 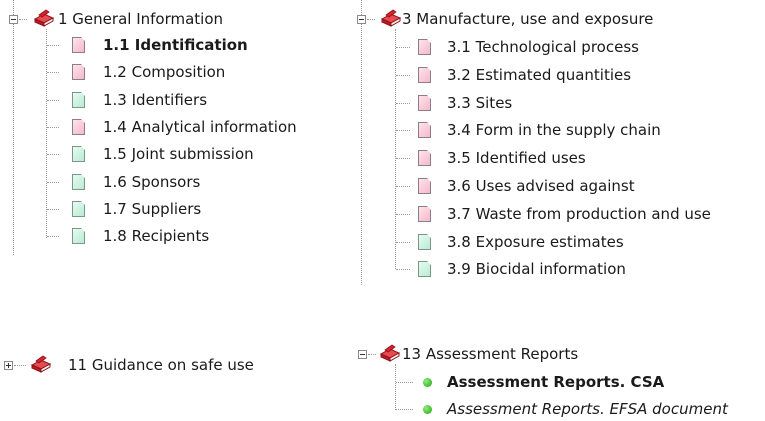 What do you see at coordinates (152, 181) in the screenshot?
I see `tree-item-label: 1.6 Sponsors` at bounding box center [152, 181].